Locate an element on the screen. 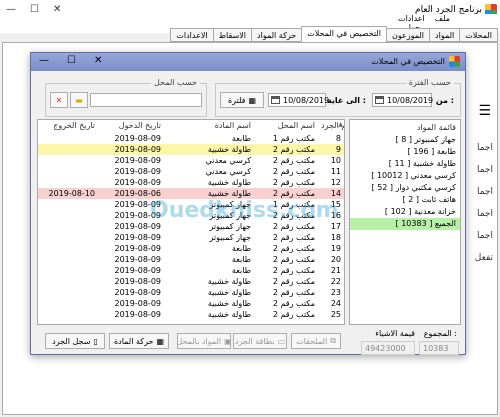  browse-store-button: ▬ is located at coordinates (79, 100).